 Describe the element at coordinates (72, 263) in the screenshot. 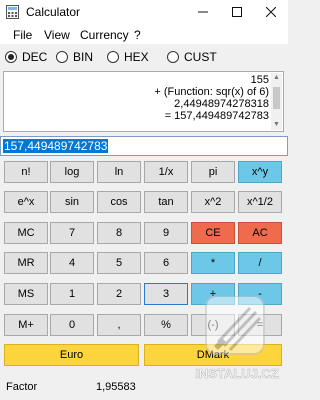

I see `key-4: 4` at that location.